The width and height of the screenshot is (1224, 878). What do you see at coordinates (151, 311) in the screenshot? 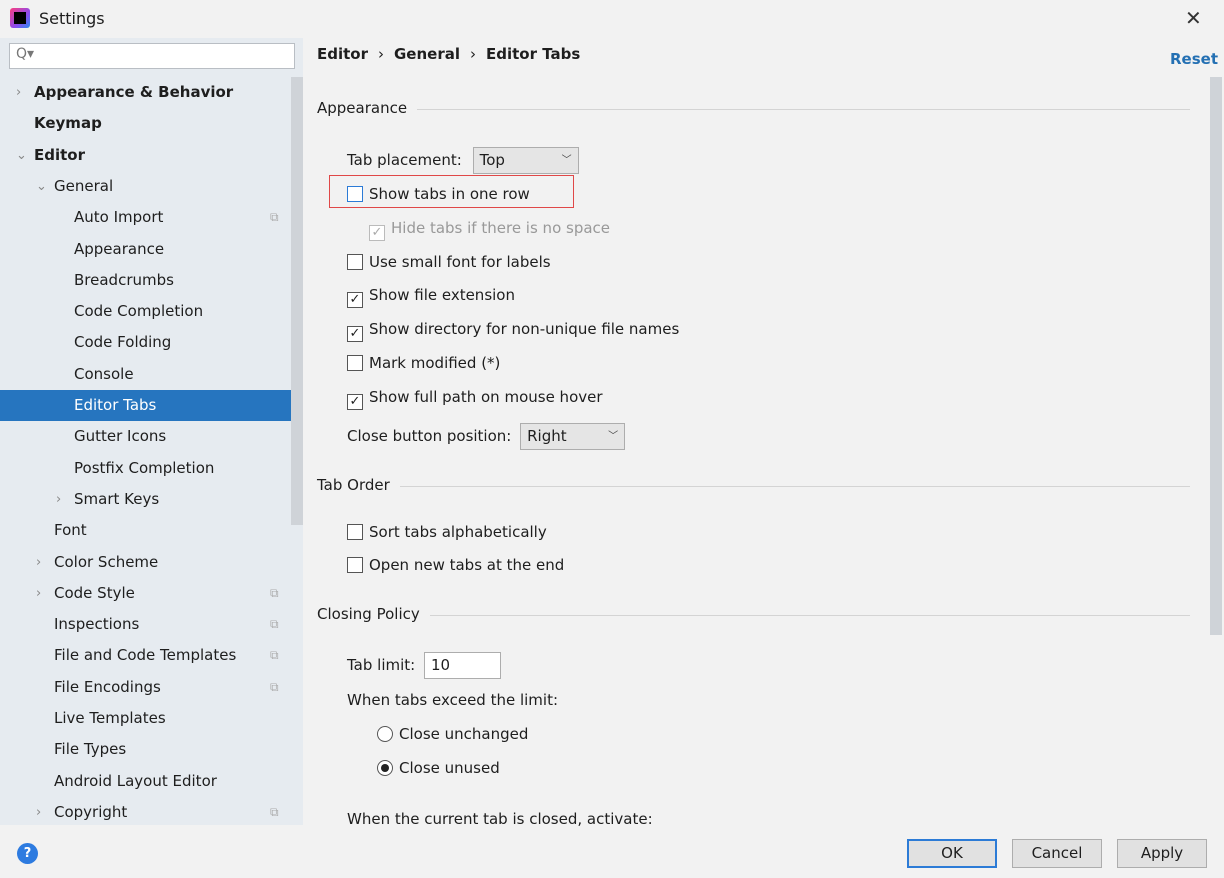
I see `sidebar-item-code-completion: Code Completion` at bounding box center [151, 311].